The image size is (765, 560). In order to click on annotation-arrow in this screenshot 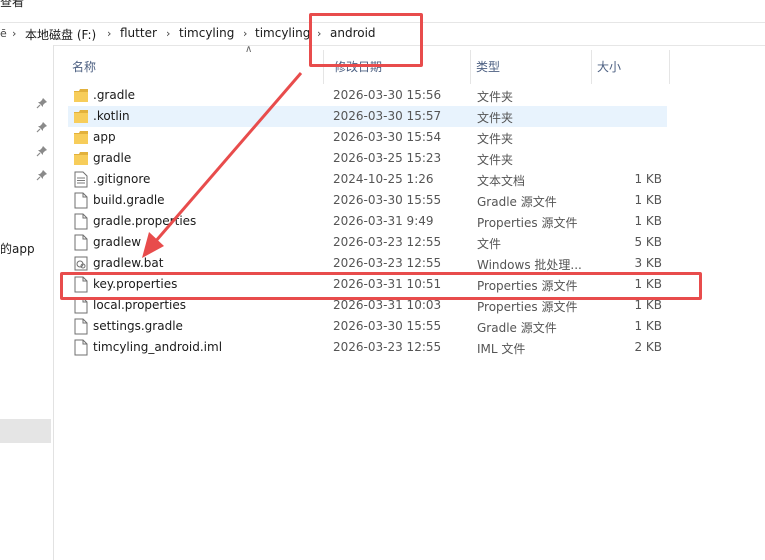, I will do `click(222, 165)`.